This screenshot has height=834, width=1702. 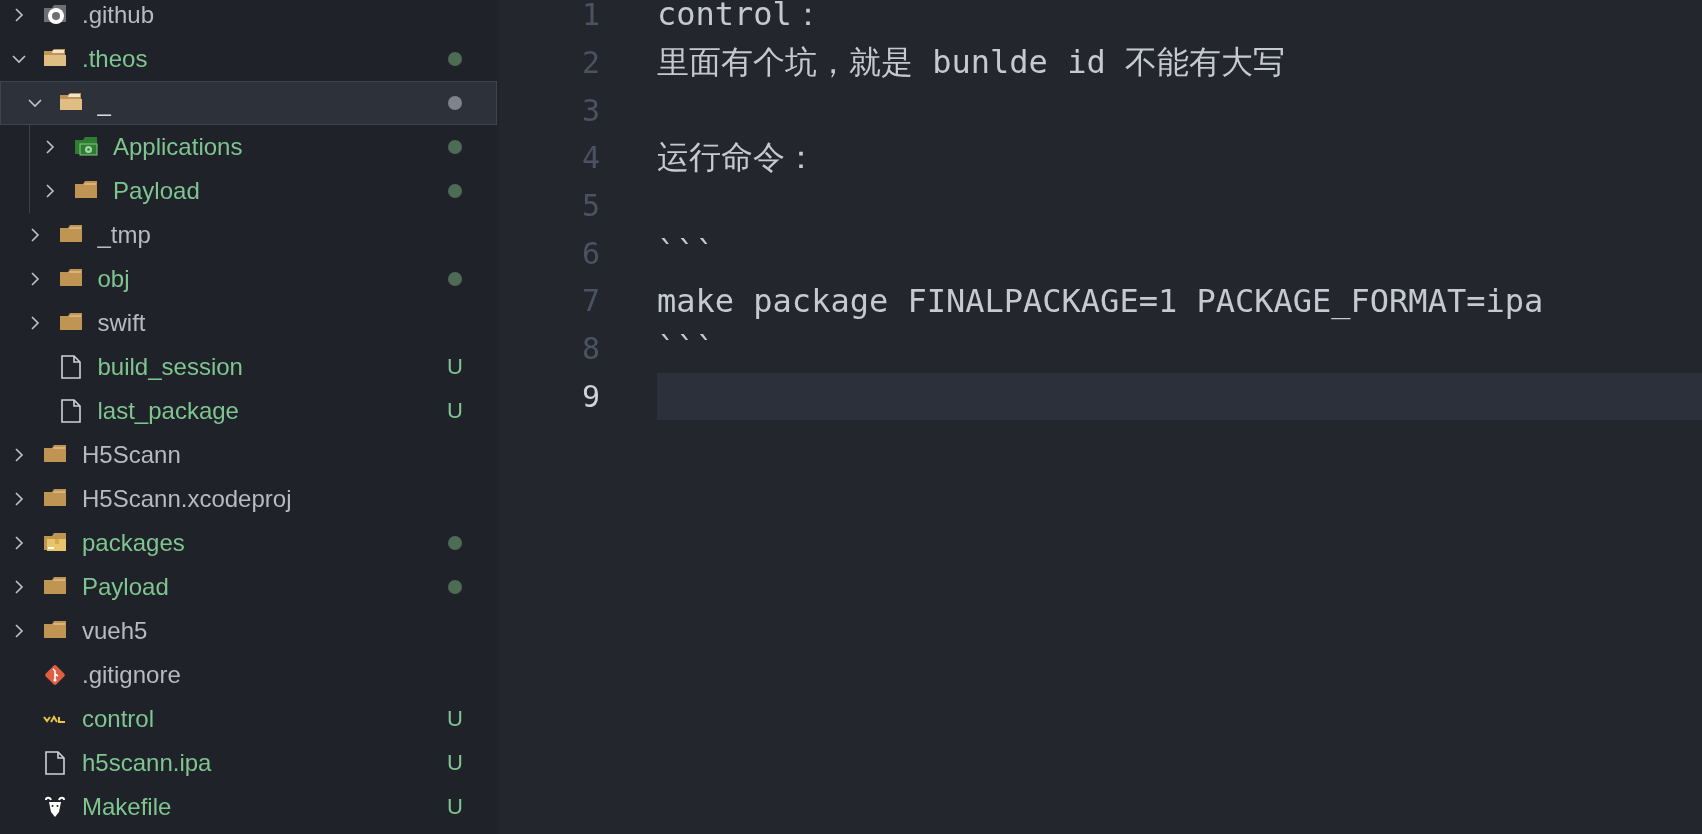 I want to click on tree-row: packages, so click(x=248, y=543).